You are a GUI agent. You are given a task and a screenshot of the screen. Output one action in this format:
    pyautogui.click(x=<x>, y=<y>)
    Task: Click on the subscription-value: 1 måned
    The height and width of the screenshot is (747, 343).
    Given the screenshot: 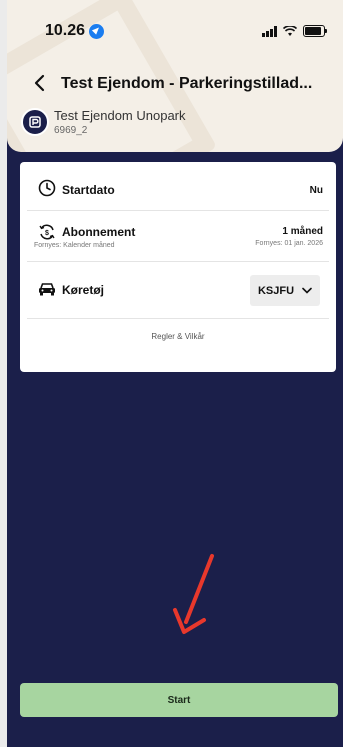 What is the action you would take?
    pyautogui.click(x=302, y=231)
    